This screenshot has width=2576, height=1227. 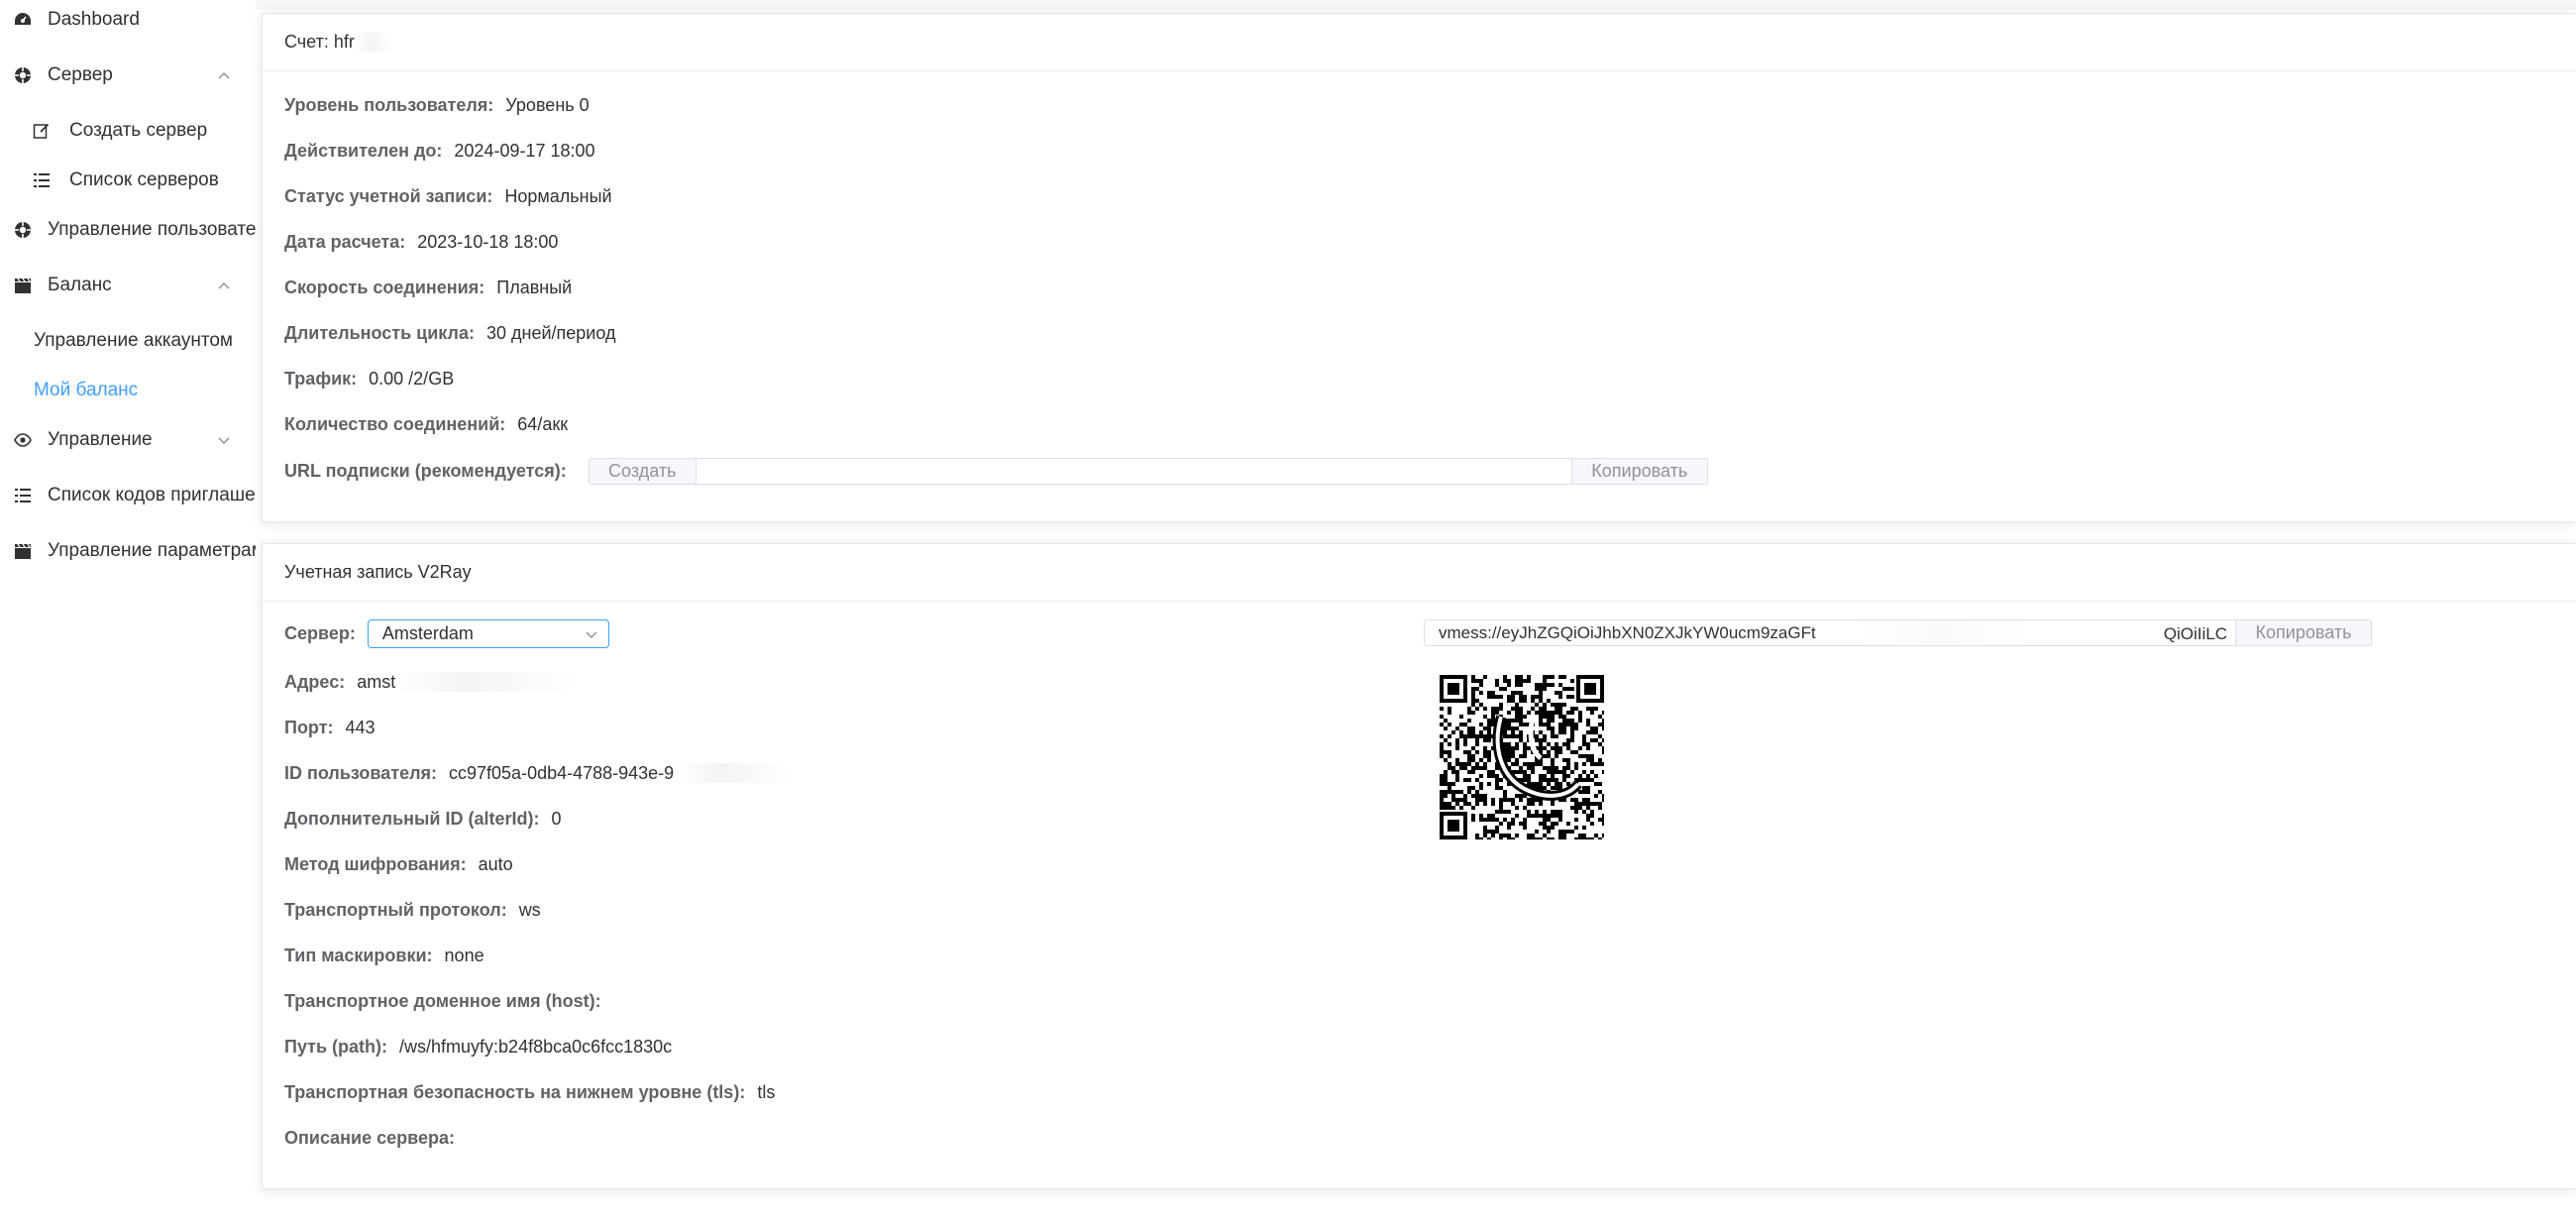 I want to click on field-value: amst, so click(x=376, y=682).